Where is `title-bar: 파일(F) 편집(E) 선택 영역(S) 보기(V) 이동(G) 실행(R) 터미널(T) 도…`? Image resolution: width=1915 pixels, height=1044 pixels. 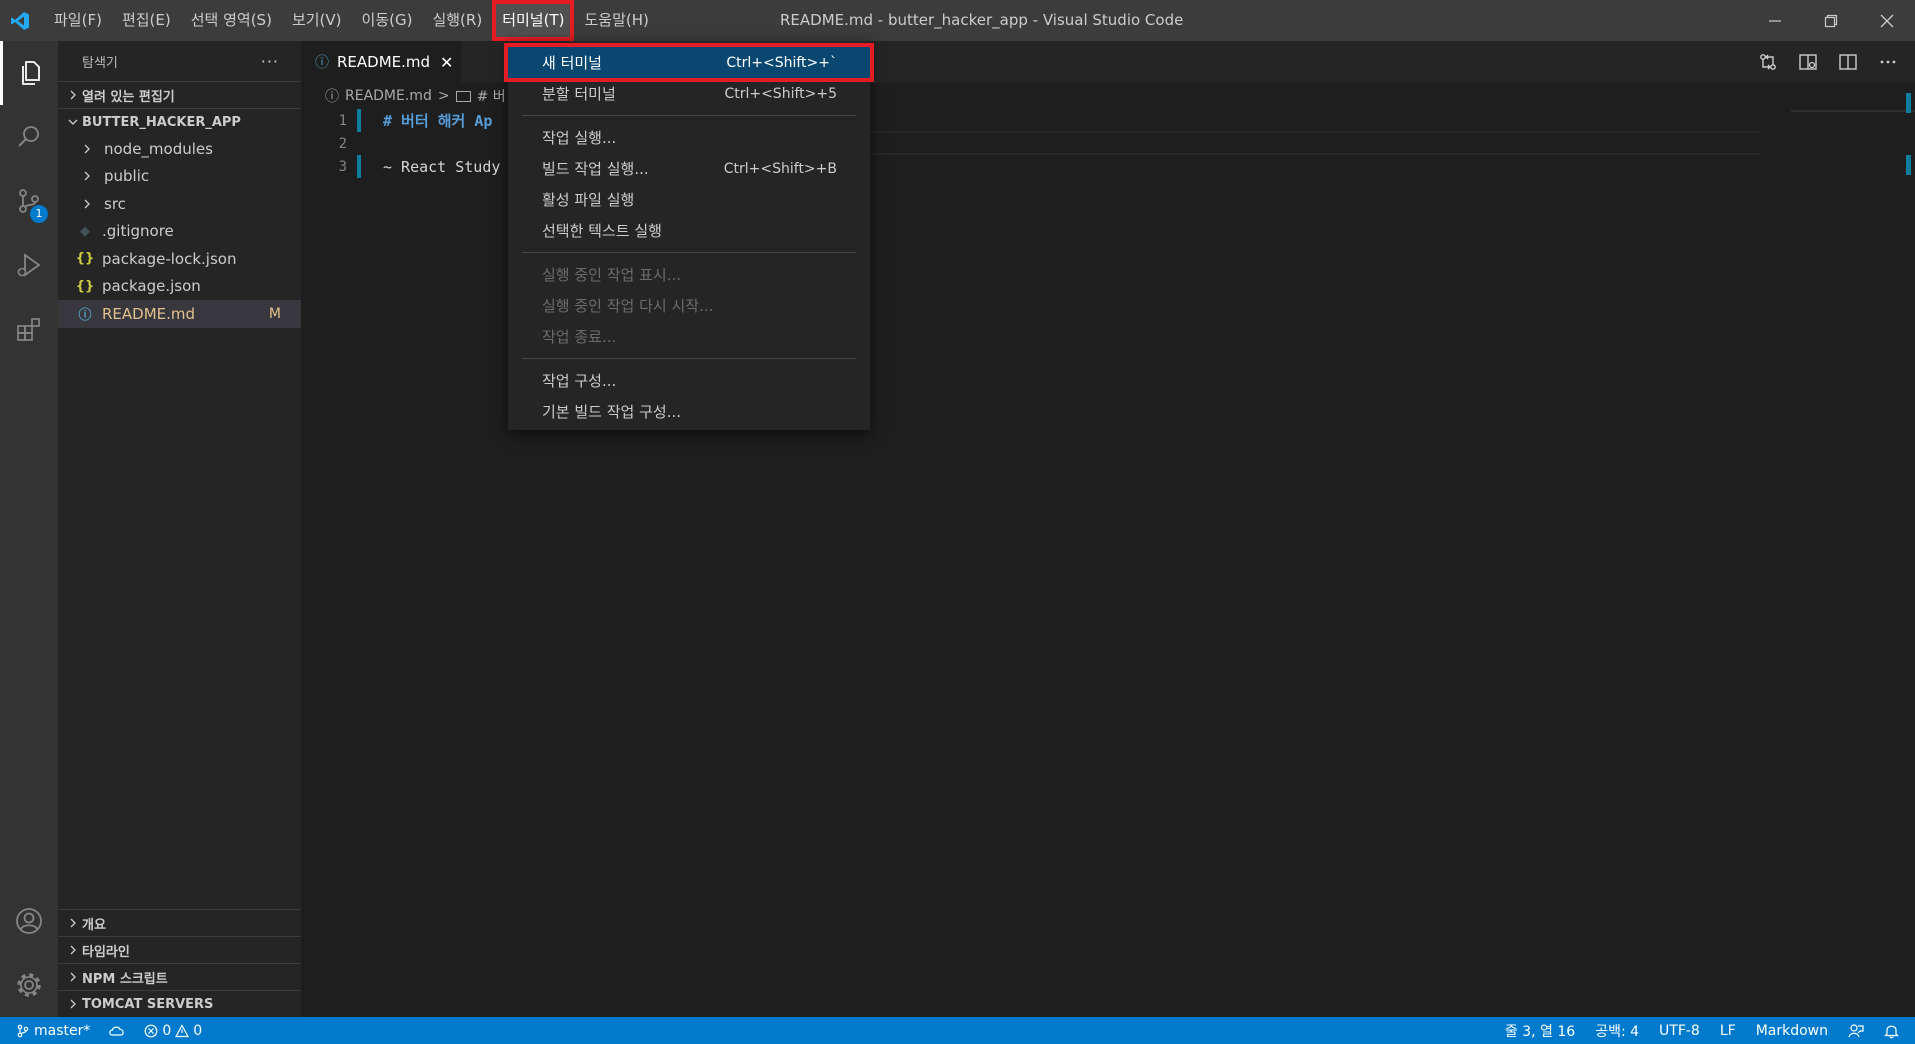 title-bar: 파일(F) 편집(E) 선택 영역(S) 보기(V) 이동(G) 실행(R) 터미널(T) 도… is located at coordinates (957, 20).